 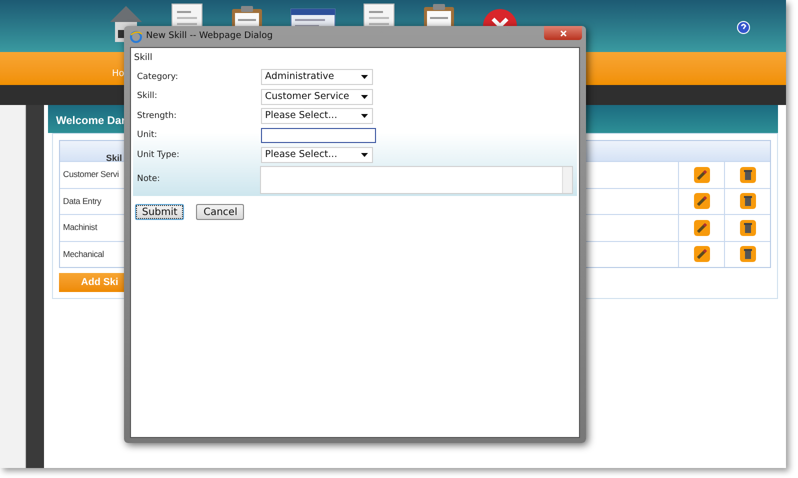 What do you see at coordinates (91, 121) in the screenshot?
I see `welcome-title: Welcome Dar` at bounding box center [91, 121].